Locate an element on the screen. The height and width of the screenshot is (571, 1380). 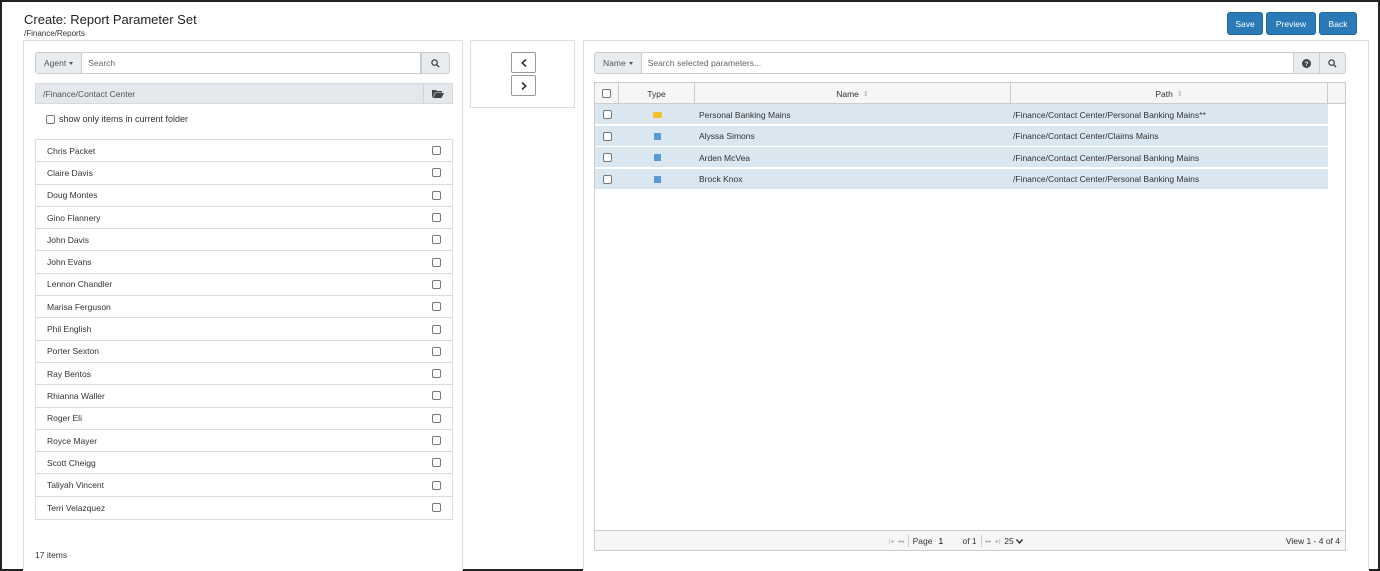
list-item: John Evans is located at coordinates (244, 262).